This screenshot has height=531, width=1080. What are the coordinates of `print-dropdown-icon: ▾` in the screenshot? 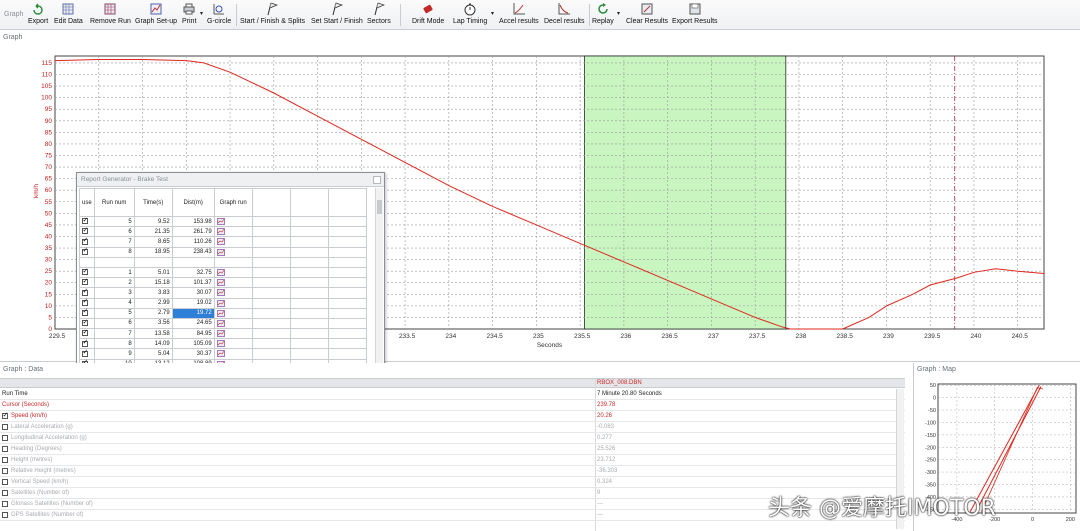 It's located at (201, 13).